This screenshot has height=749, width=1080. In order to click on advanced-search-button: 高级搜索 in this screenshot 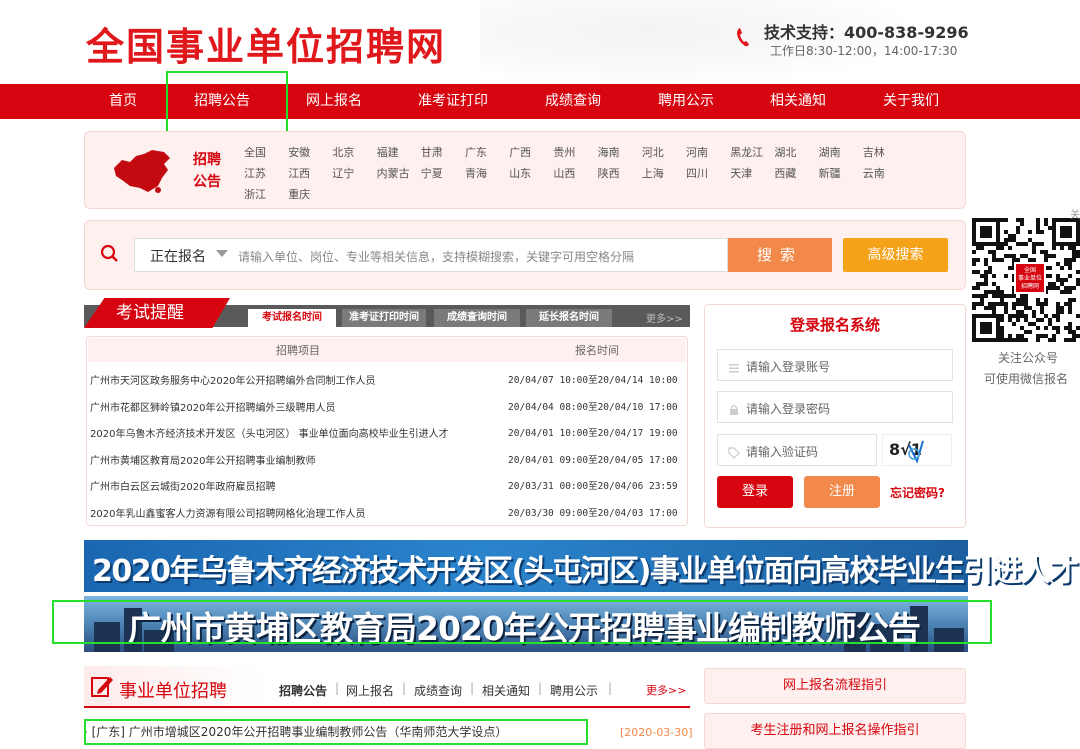, I will do `click(895, 255)`.